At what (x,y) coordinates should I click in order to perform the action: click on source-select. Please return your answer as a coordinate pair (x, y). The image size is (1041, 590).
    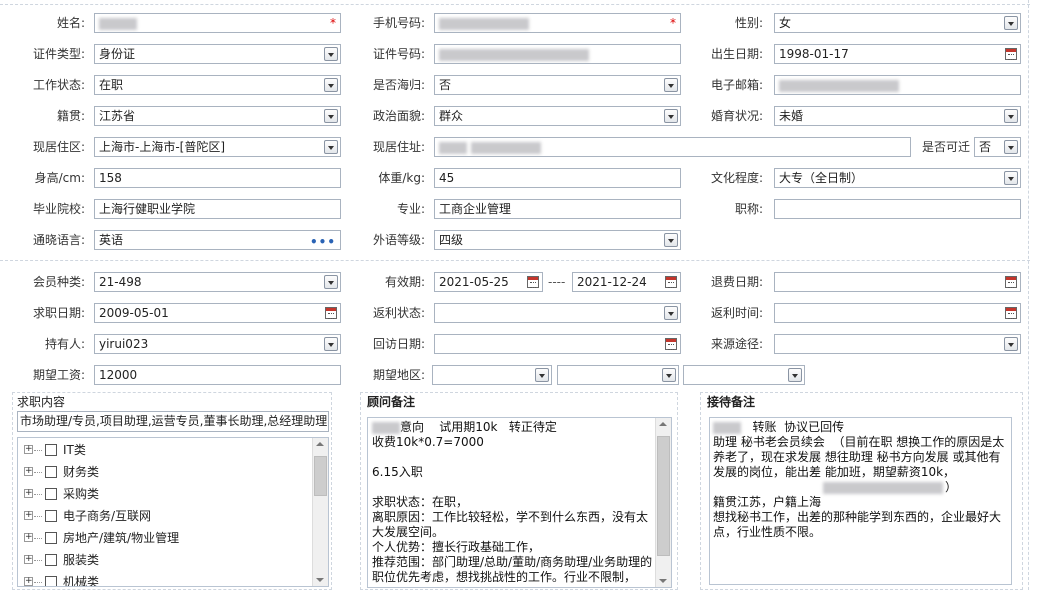
    Looking at the image, I should click on (897, 344).